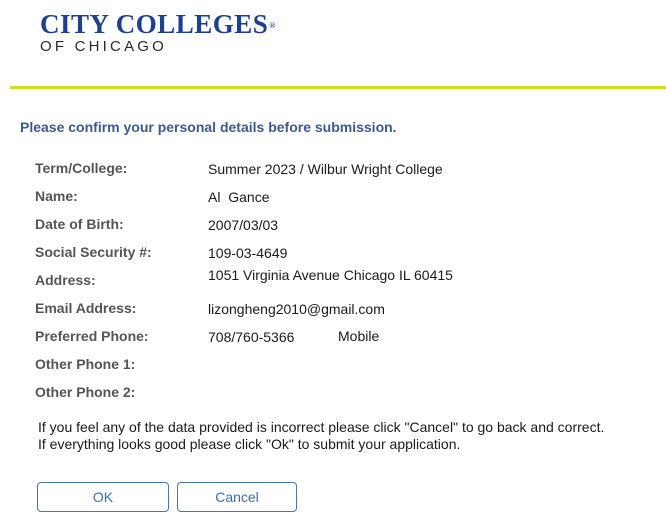 This screenshot has width=666, height=527. I want to click on name-value: Al Gance, so click(239, 197).